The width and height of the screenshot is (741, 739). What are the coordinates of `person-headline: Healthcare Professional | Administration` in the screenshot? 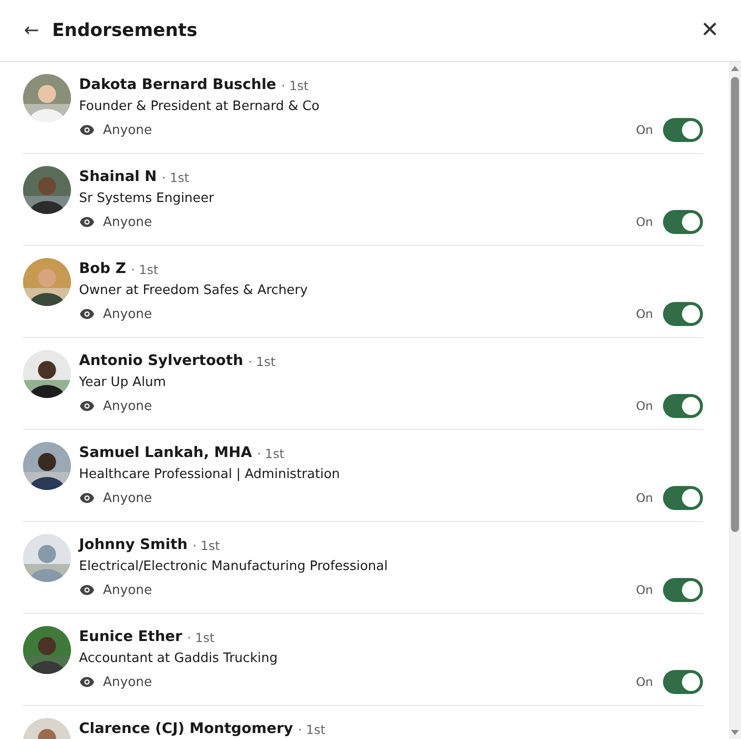 It's located at (210, 475).